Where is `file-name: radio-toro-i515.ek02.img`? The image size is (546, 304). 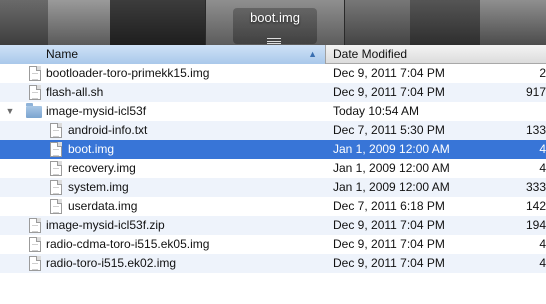
file-name: radio-toro-i515.ek02.img is located at coordinates (111, 263).